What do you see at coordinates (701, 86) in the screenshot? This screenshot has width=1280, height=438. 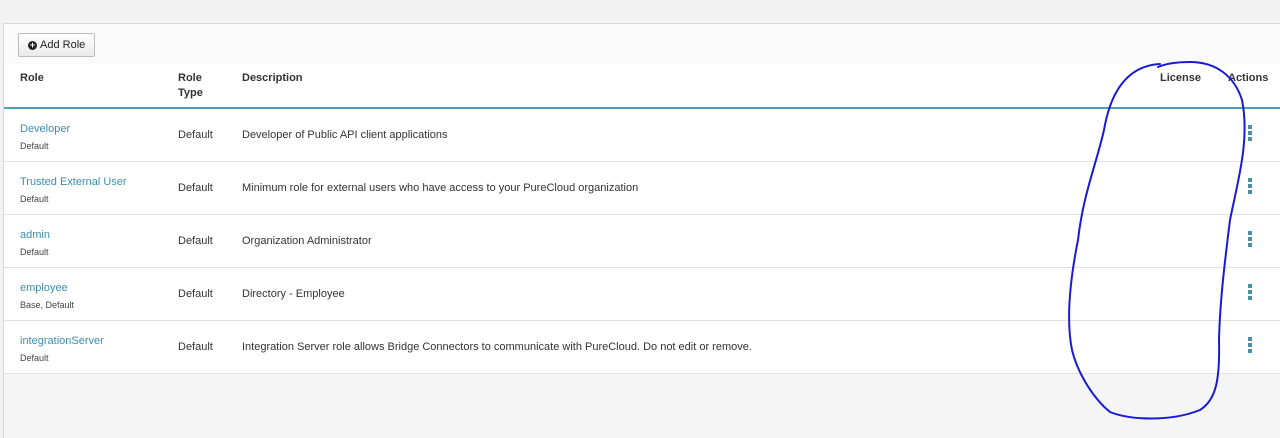 I see `column-header-description: Description` at bounding box center [701, 86].